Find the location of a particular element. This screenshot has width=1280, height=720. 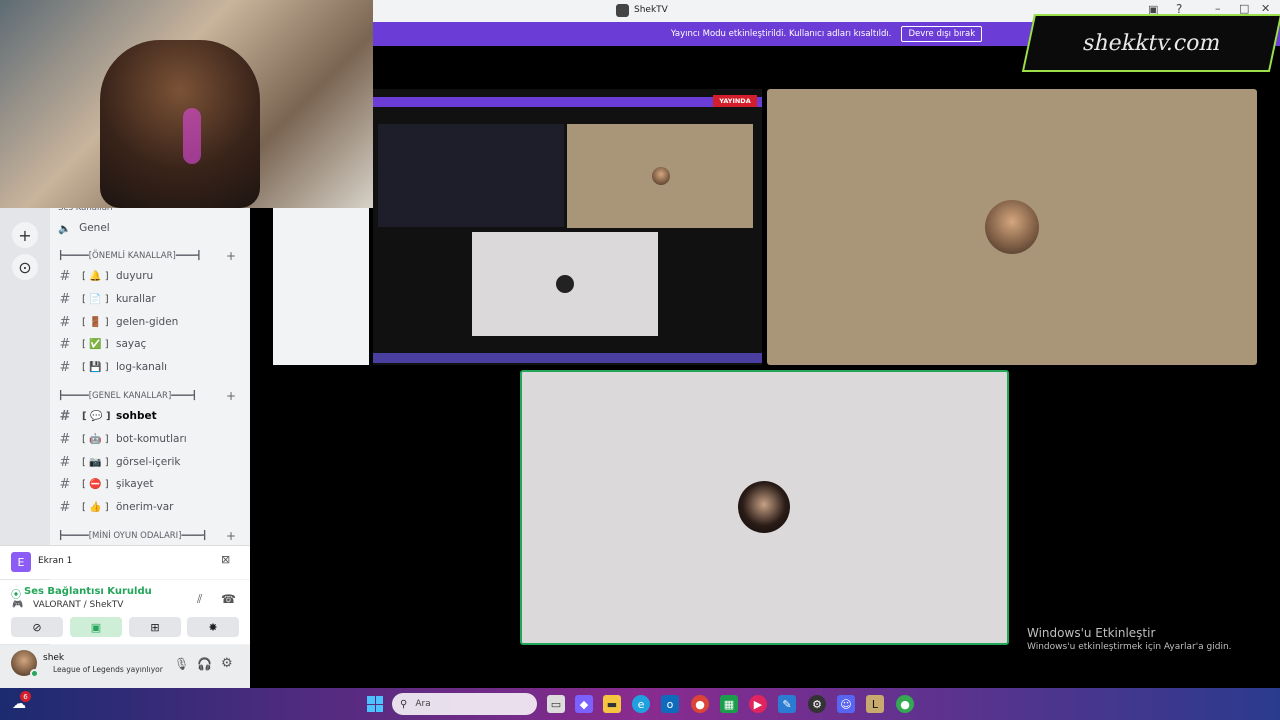

headphones-glow is located at coordinates (192, 136).